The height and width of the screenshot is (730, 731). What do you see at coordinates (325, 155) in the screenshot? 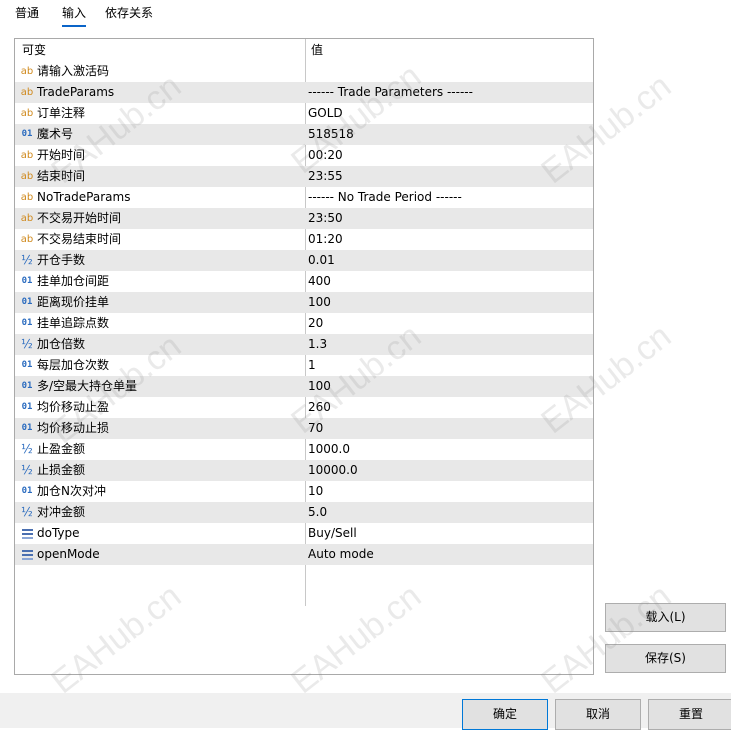
I see `parameter-value: 00:20` at bounding box center [325, 155].